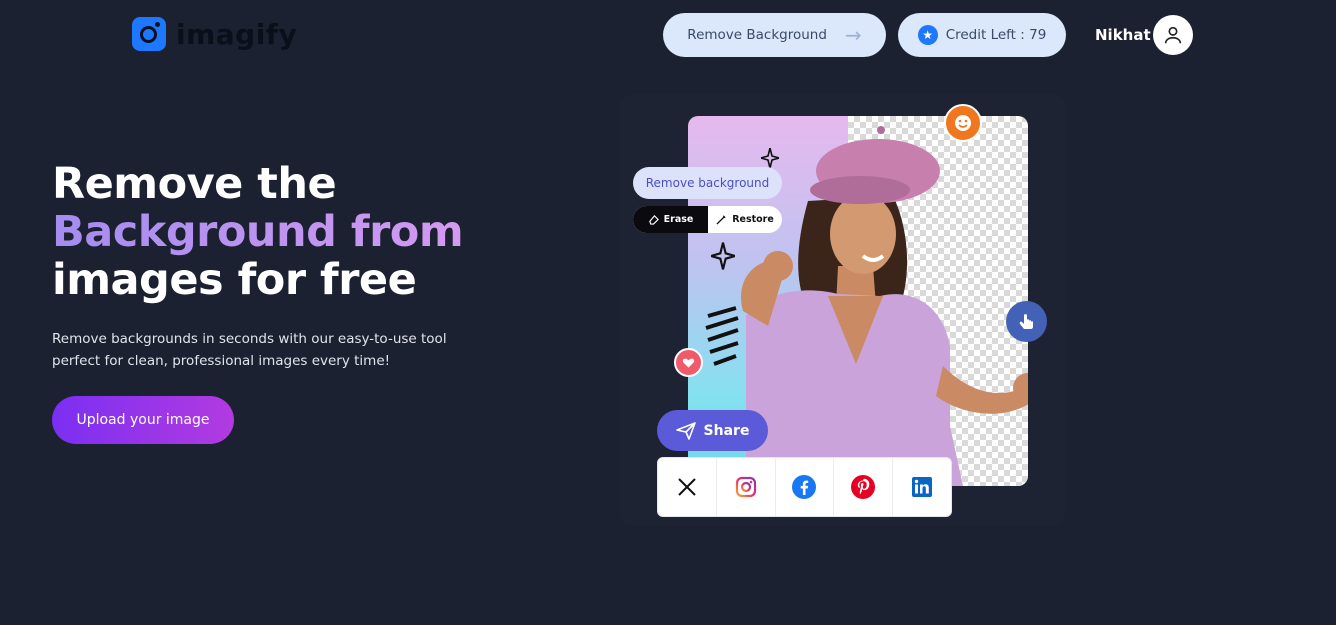 The height and width of the screenshot is (625, 1336). I want to click on user-avatar, so click(1173, 35).